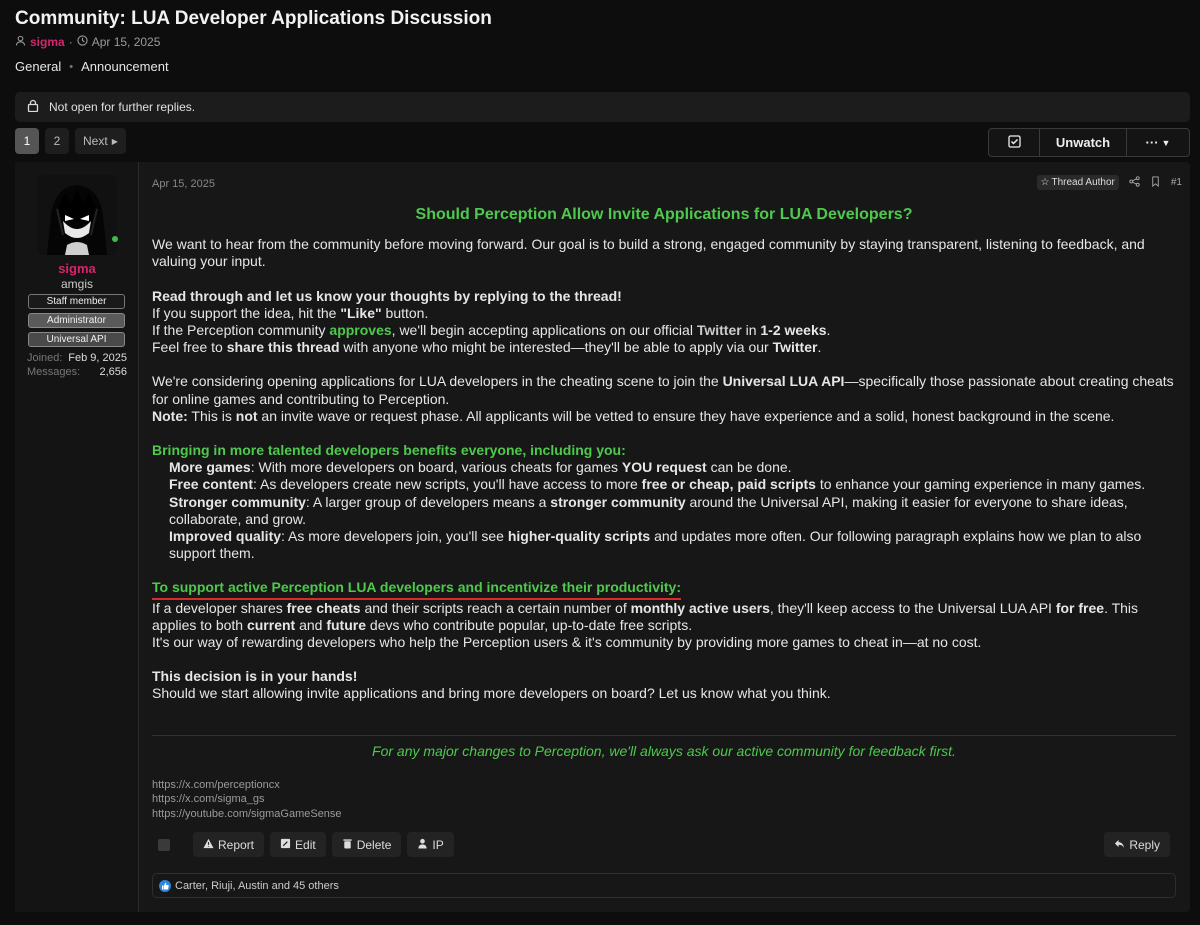  I want to click on link-youtube: https://youtube.com/sigmaGameSense, so click(247, 814).